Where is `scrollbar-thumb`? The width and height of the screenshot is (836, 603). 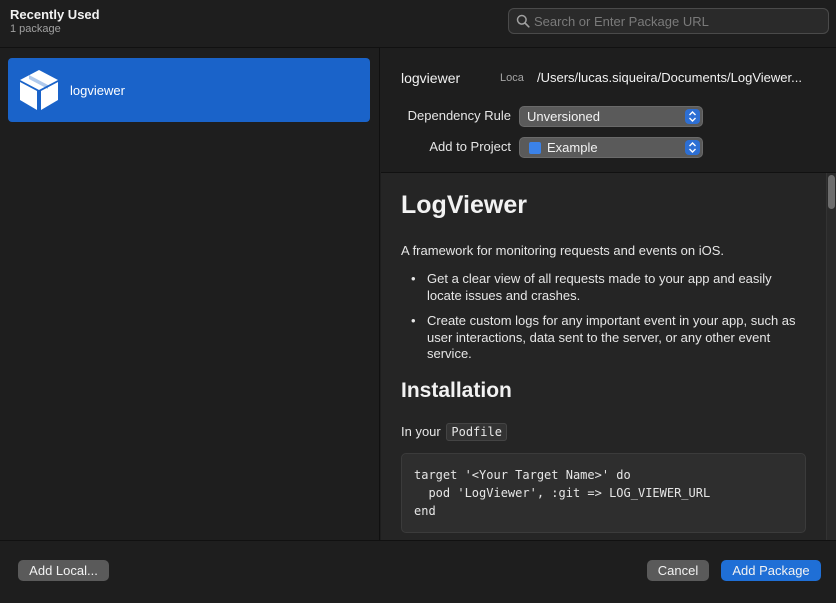
scrollbar-thumb is located at coordinates (831, 192).